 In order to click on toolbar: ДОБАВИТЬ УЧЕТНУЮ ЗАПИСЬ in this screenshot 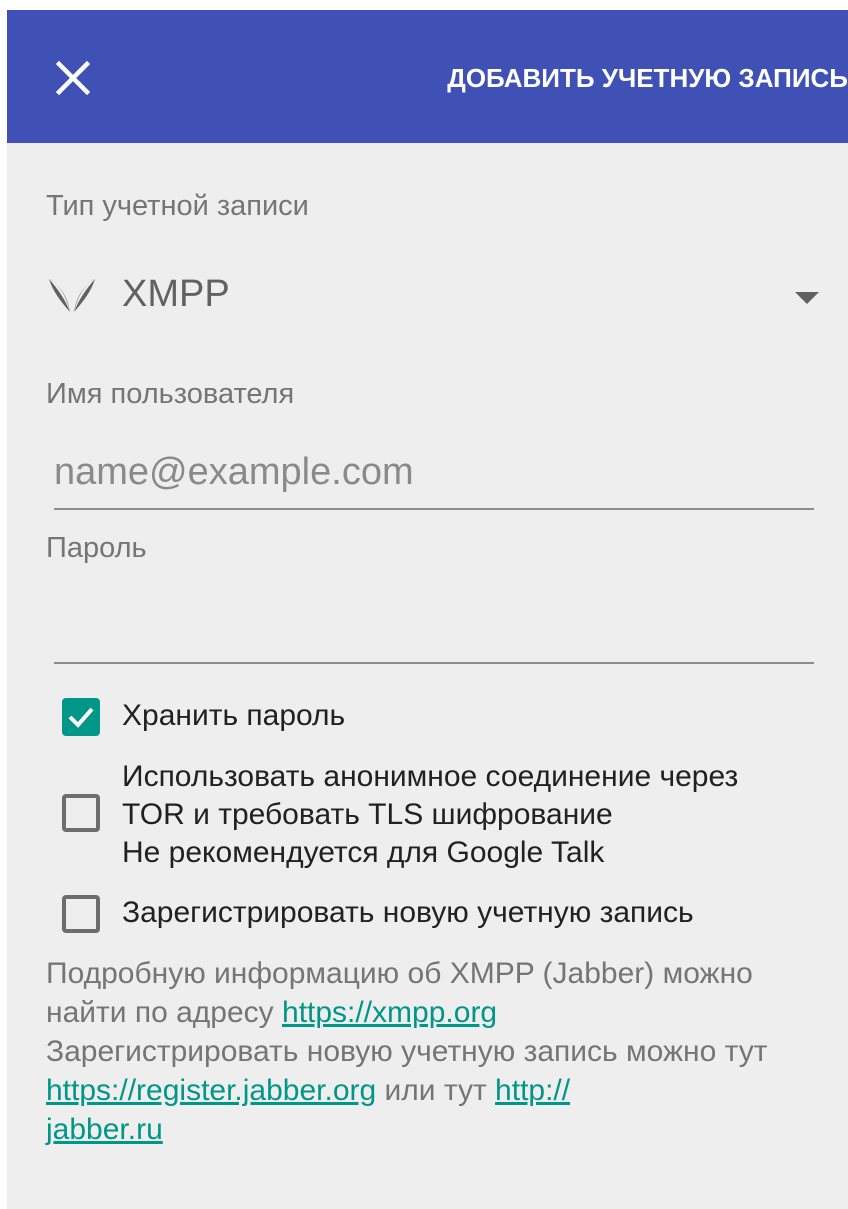, I will do `click(427, 76)`.